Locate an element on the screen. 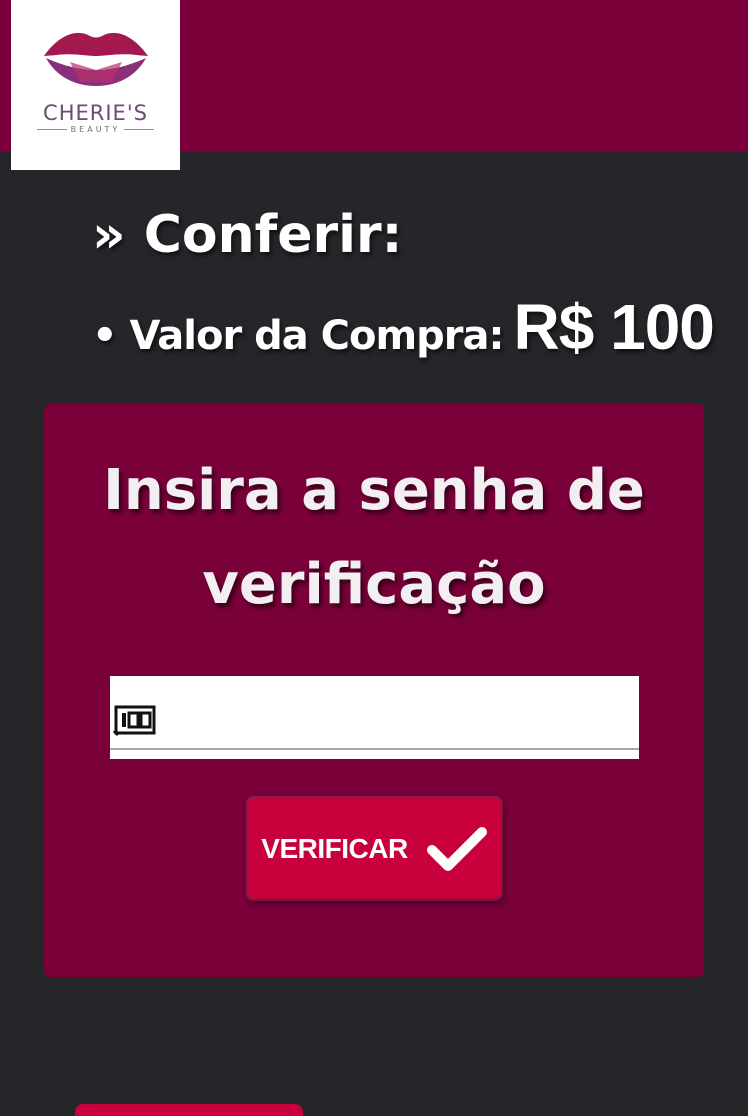 This screenshot has width=748, height=1116. purchase-value-row: • Valor da Compra: R$ 100 is located at coordinates (403, 327).